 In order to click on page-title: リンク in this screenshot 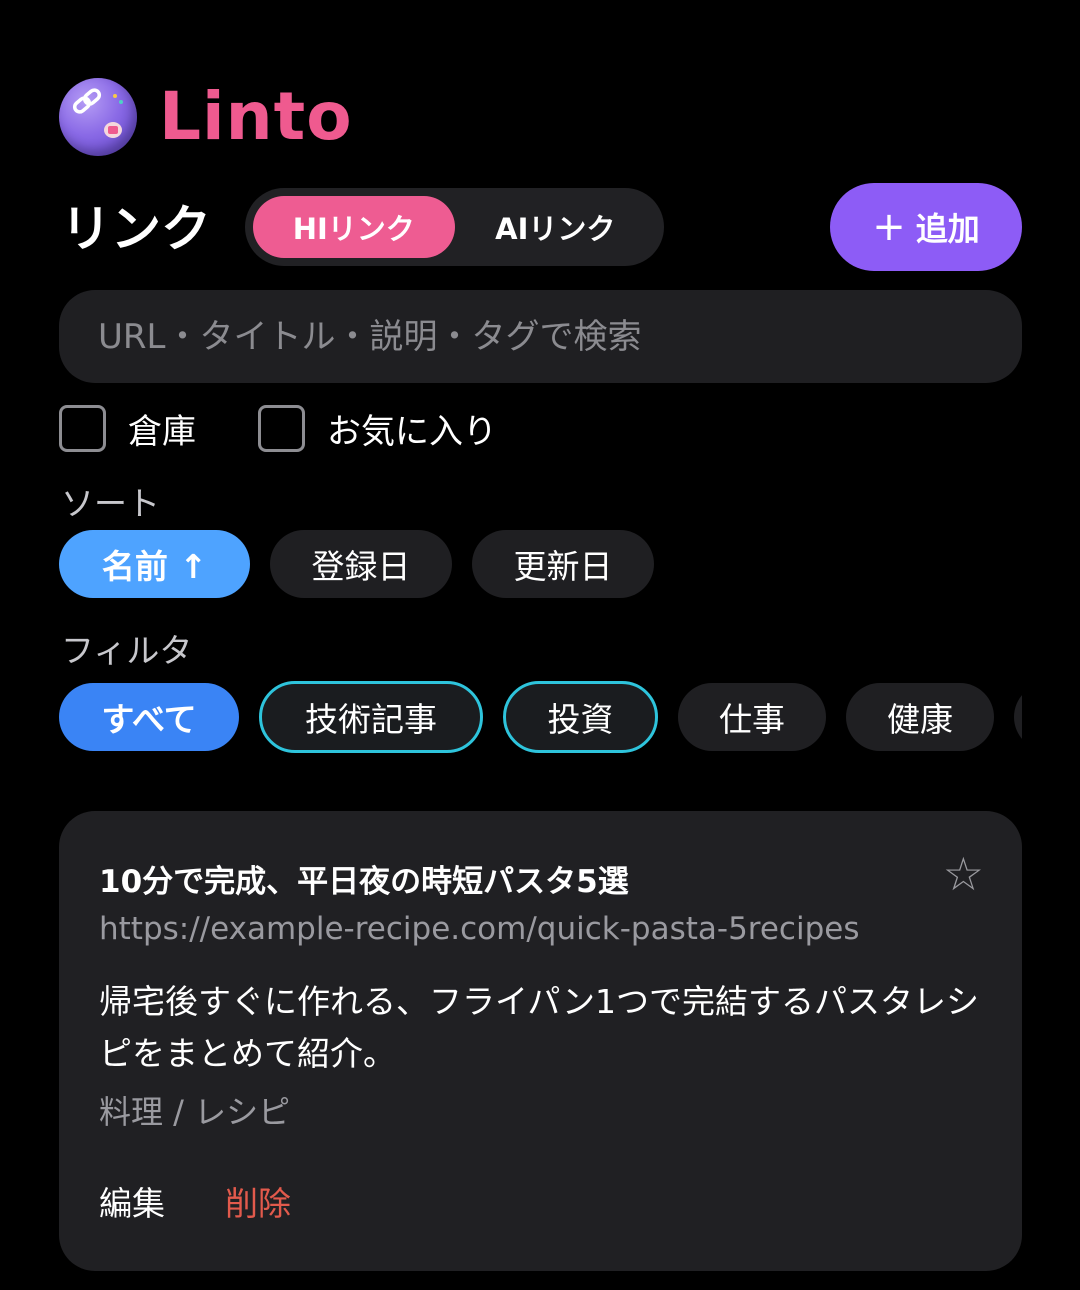, I will do `click(136, 229)`.